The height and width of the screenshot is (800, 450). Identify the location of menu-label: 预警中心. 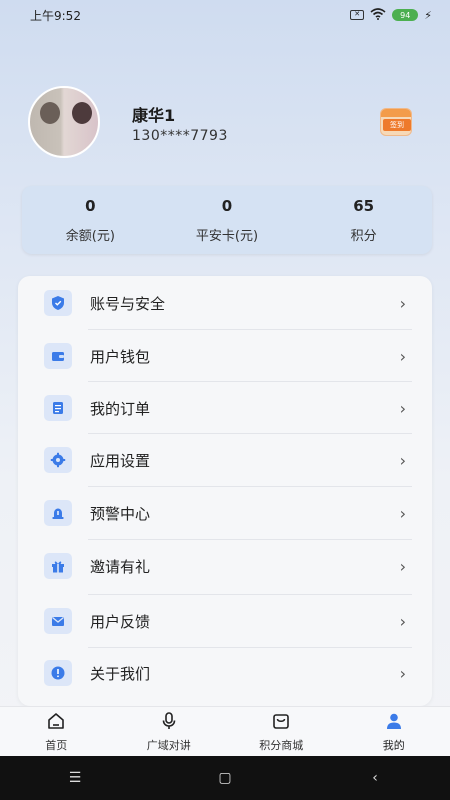
(120, 513).